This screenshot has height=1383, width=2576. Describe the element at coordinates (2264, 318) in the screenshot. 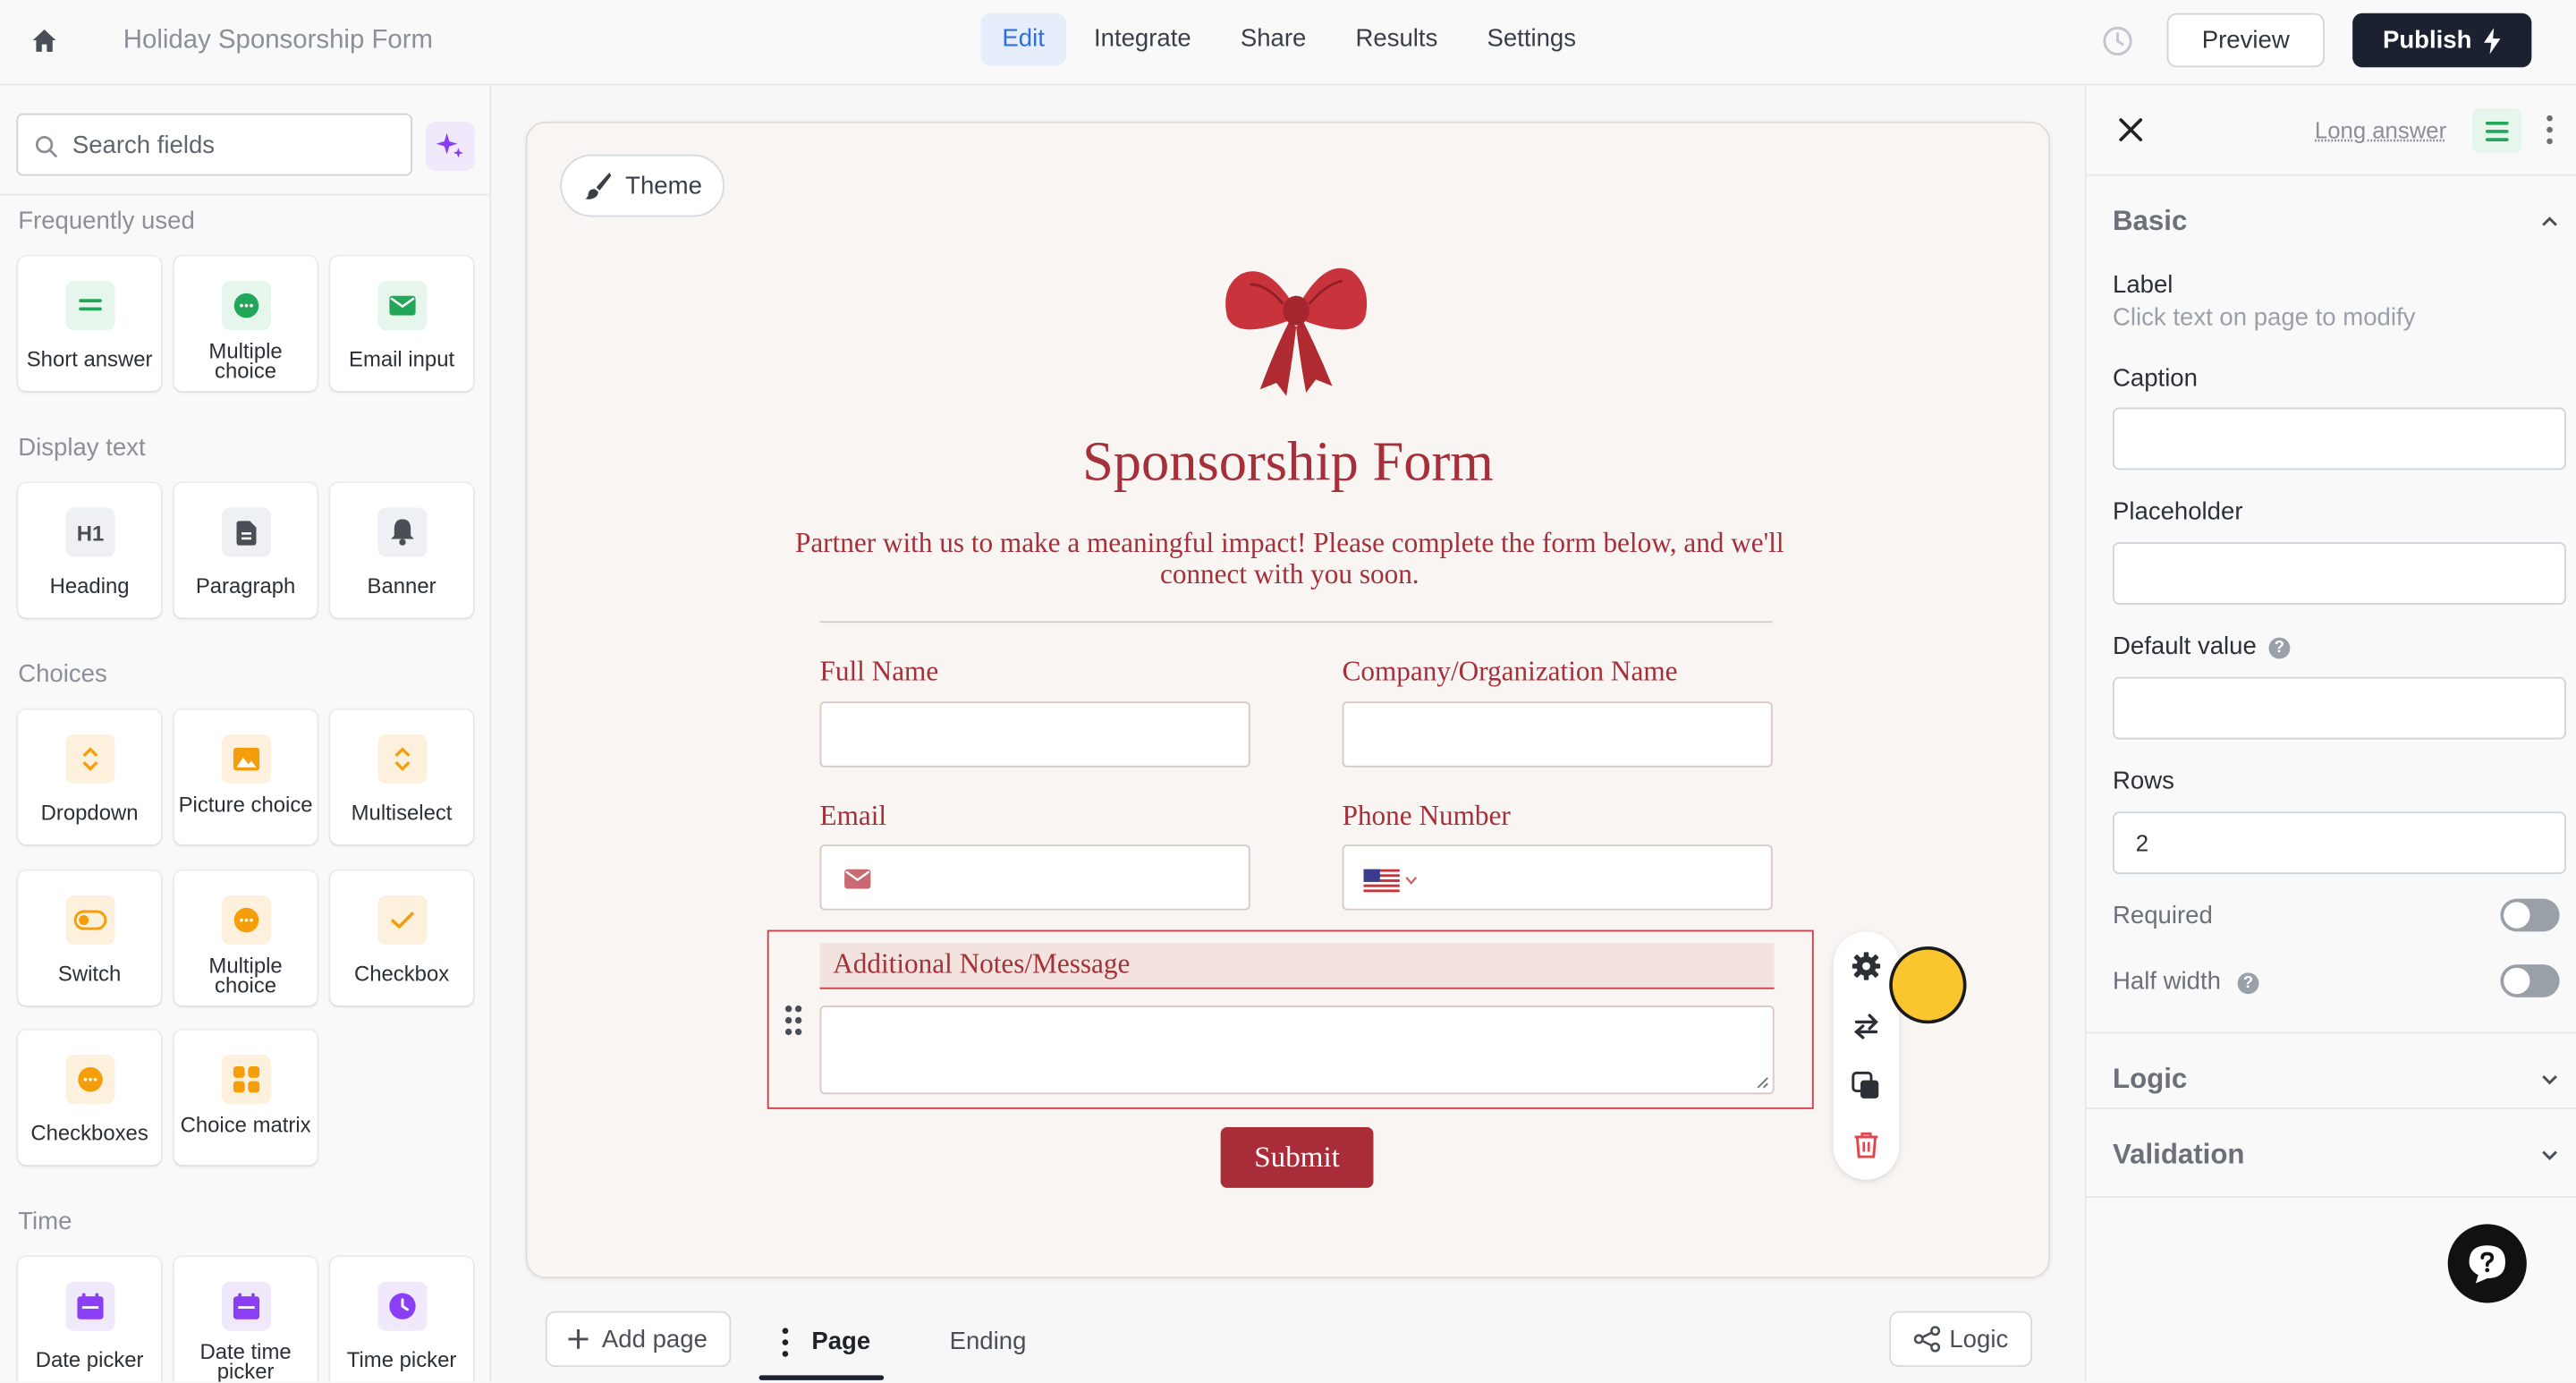

I see `label-hint: Click text on page to modify` at that location.